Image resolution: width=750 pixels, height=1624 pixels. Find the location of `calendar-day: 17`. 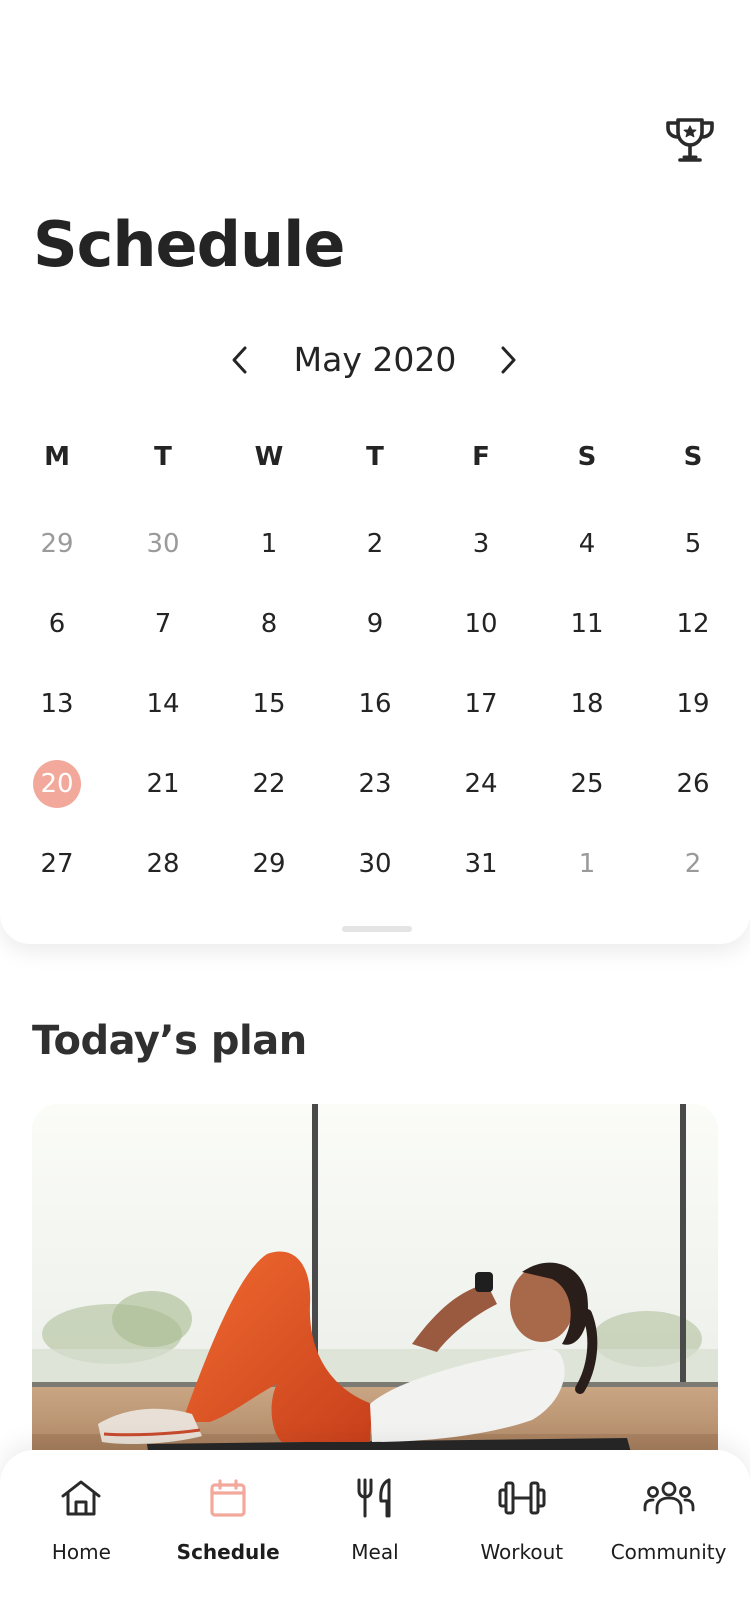

calendar-day: 17 is located at coordinates (481, 704).